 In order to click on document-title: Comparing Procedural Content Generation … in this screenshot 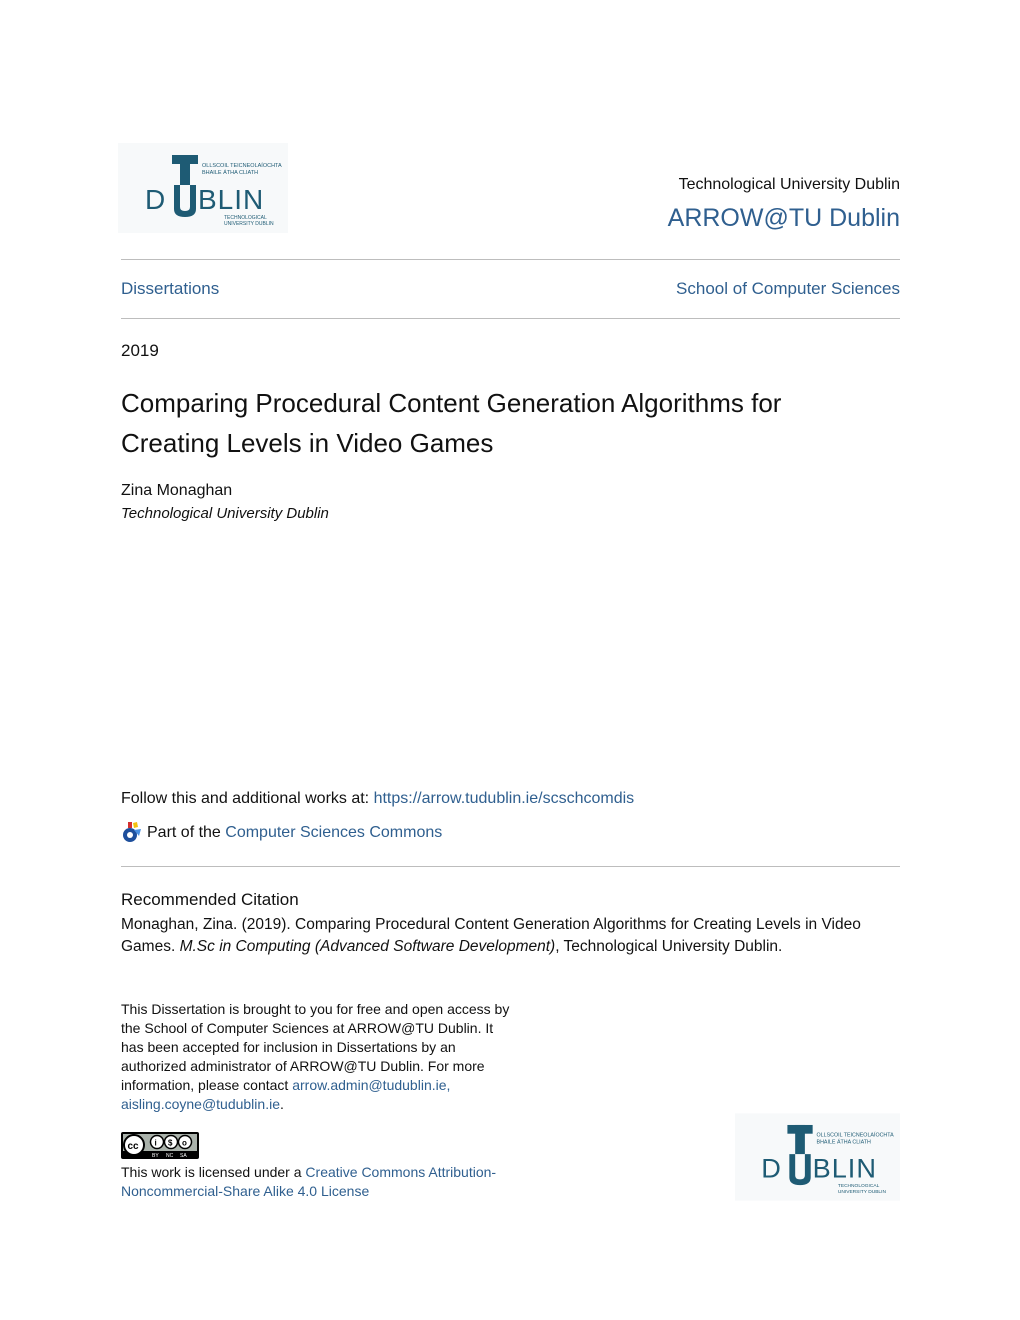, I will do `click(451, 423)`.